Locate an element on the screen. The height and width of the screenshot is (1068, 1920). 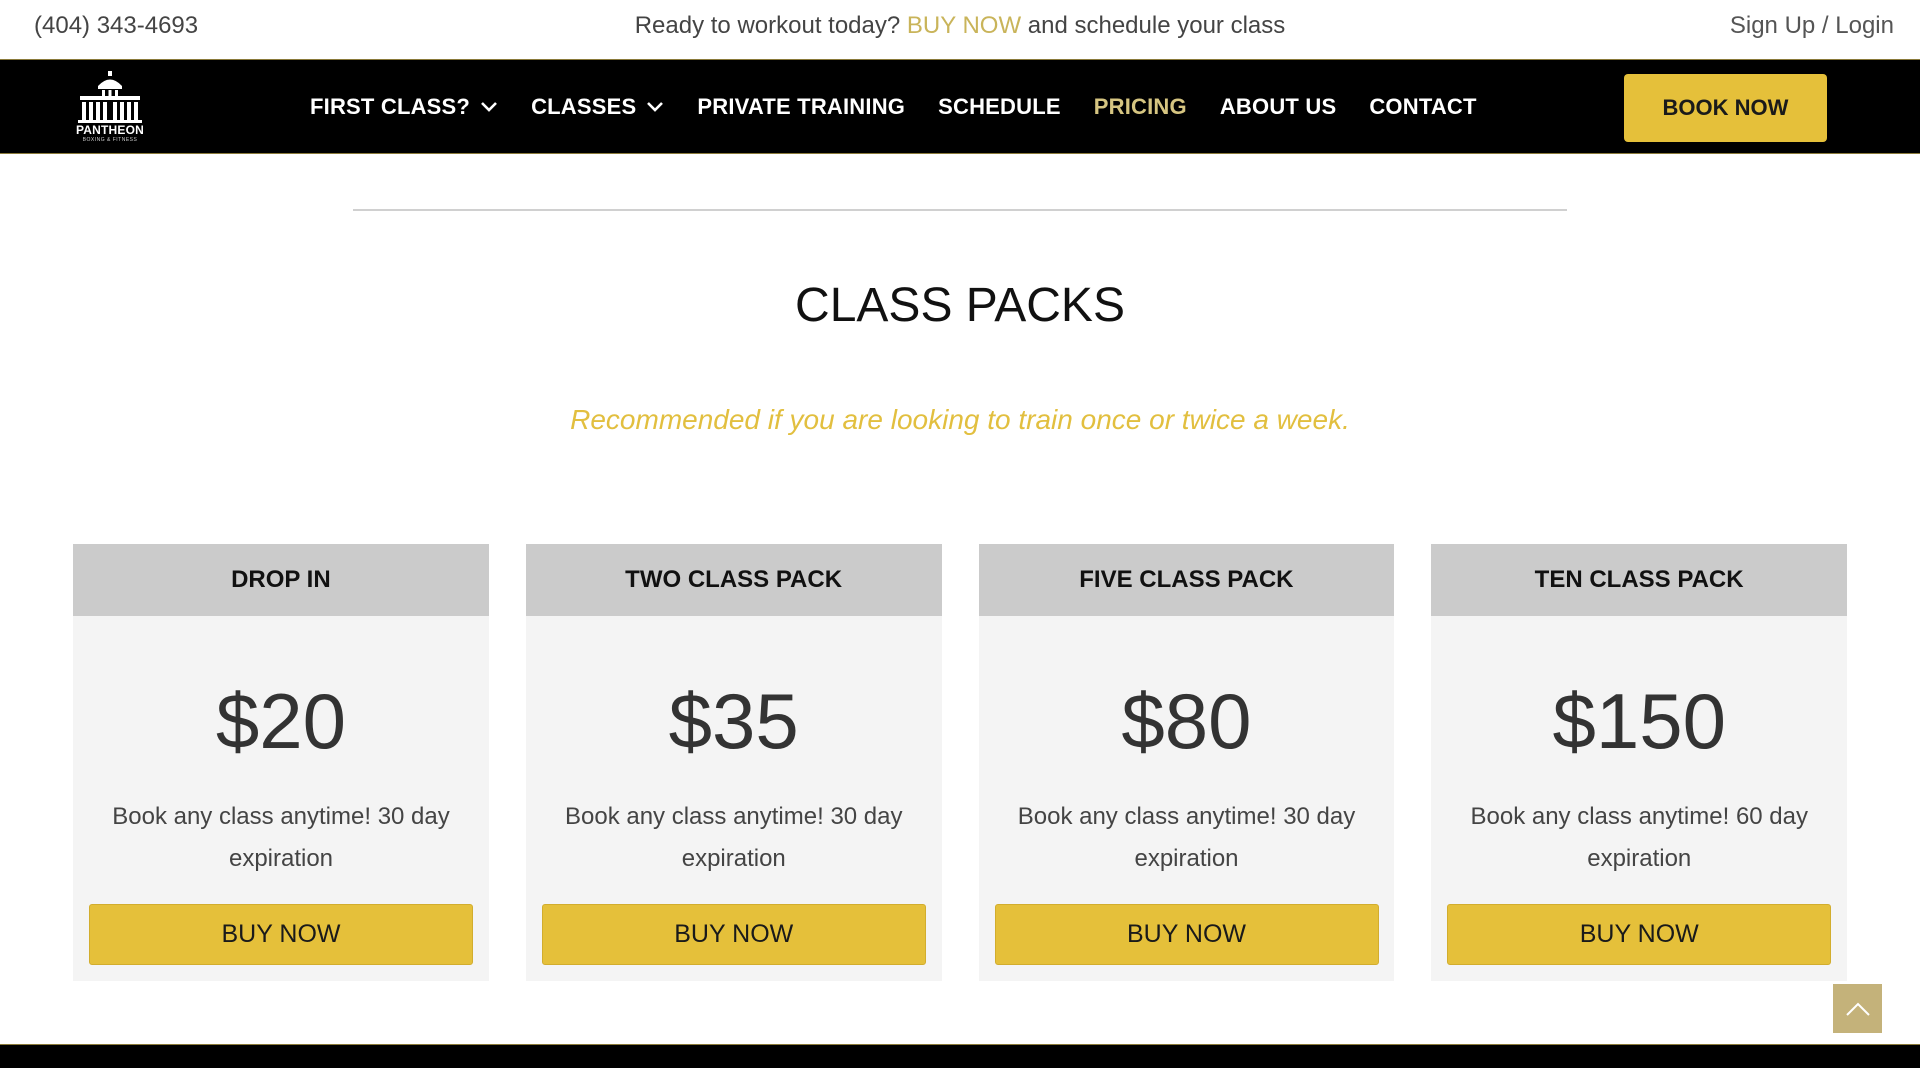
nav-item-schedule: SCHEDULE is located at coordinates (999, 107).